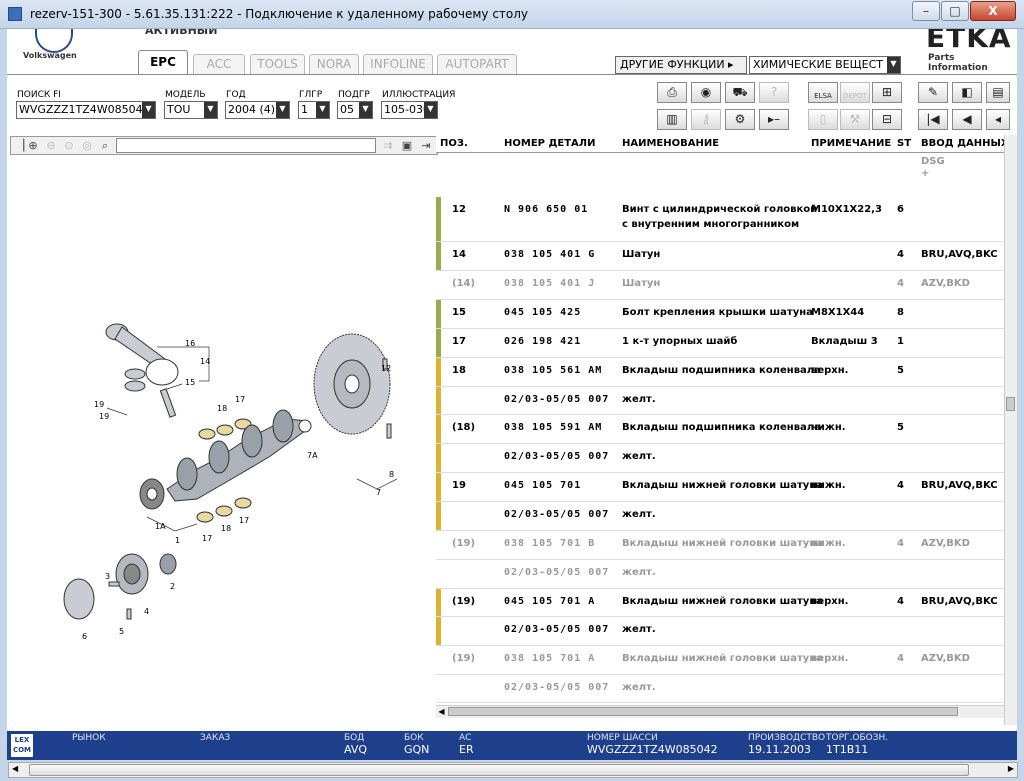 The width and height of the screenshot is (1024, 781). What do you see at coordinates (965, 143) in the screenshot?
I see `col-data-entry: ВВОД ДАННЫХ` at bounding box center [965, 143].